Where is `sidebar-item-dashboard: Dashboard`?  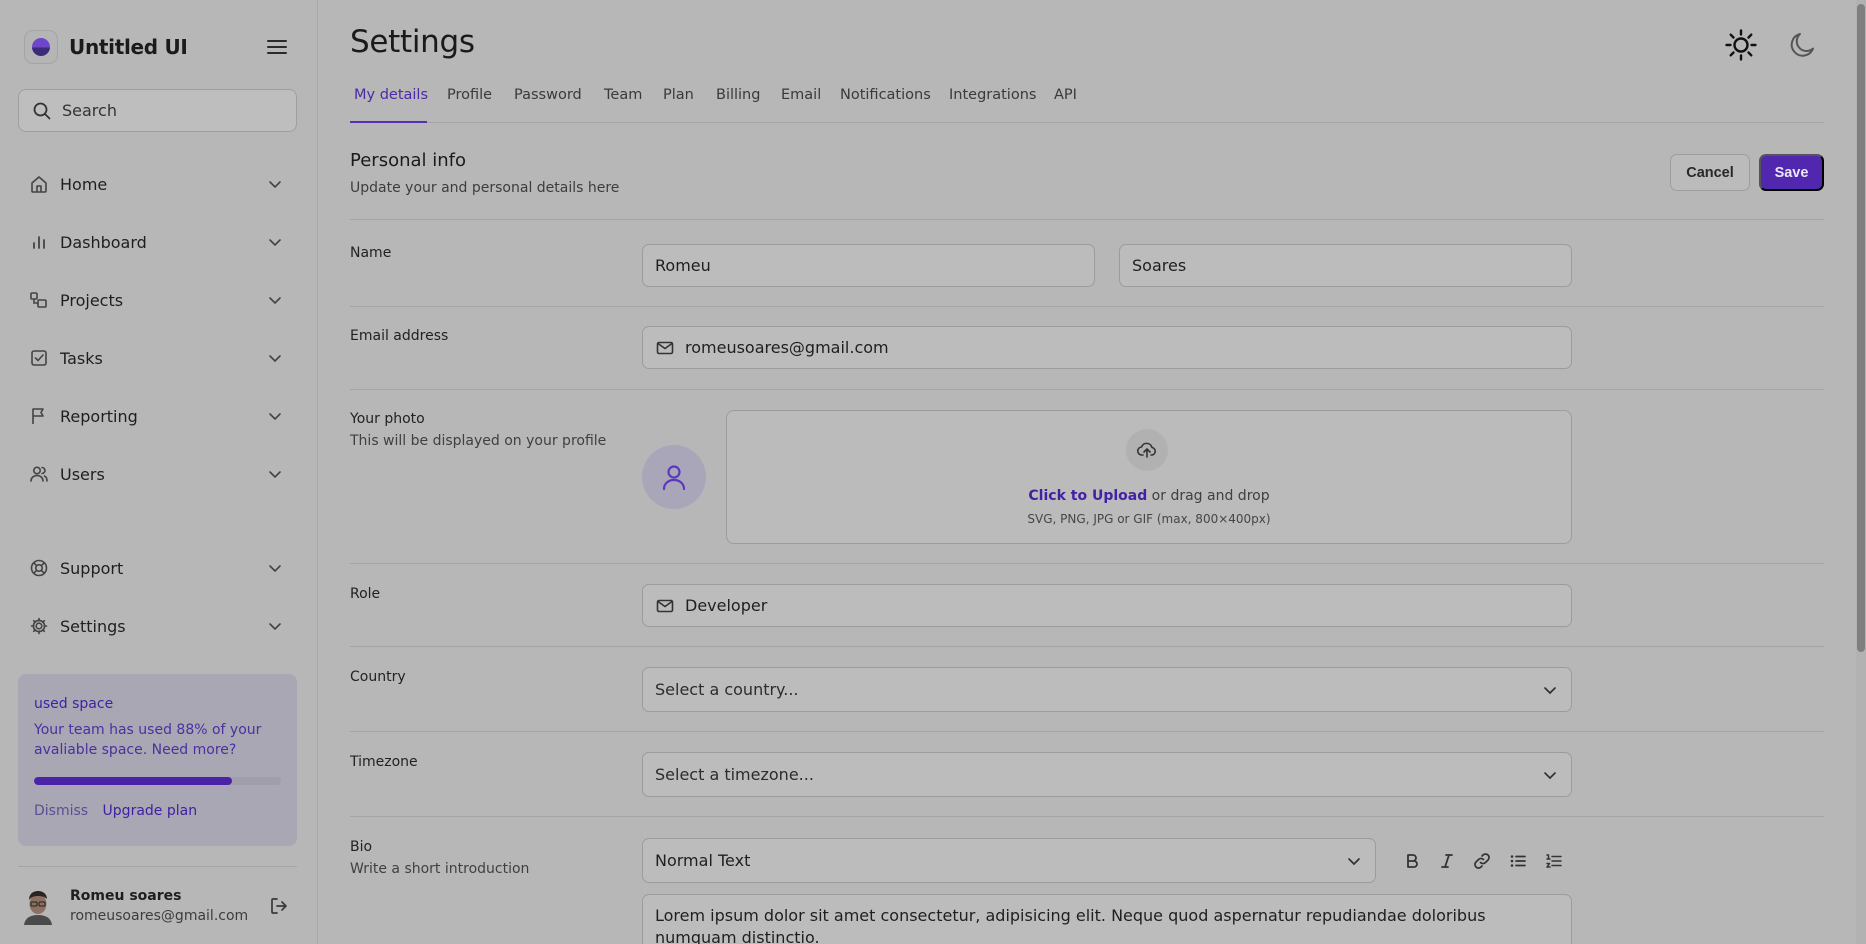 sidebar-item-dashboard: Dashboard is located at coordinates (159, 242).